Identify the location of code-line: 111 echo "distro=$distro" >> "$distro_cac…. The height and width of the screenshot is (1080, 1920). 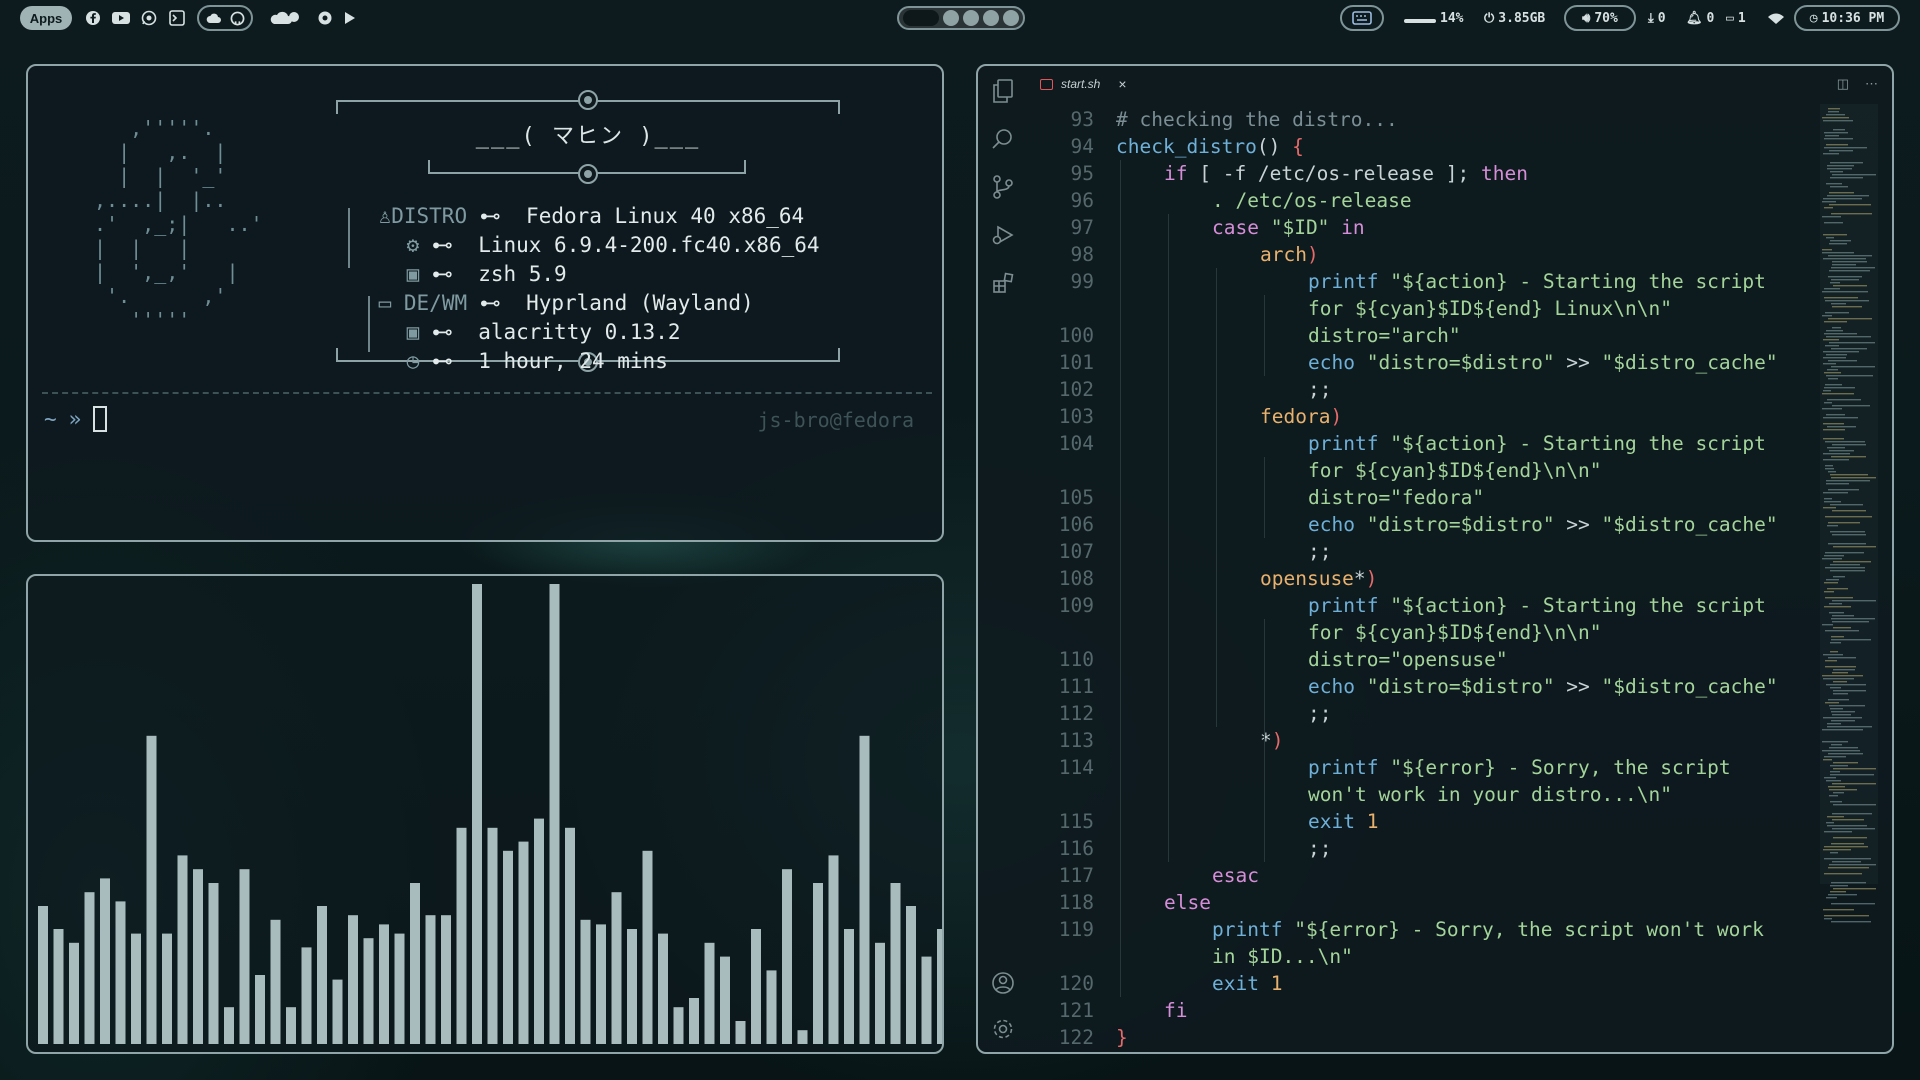
(1408, 686).